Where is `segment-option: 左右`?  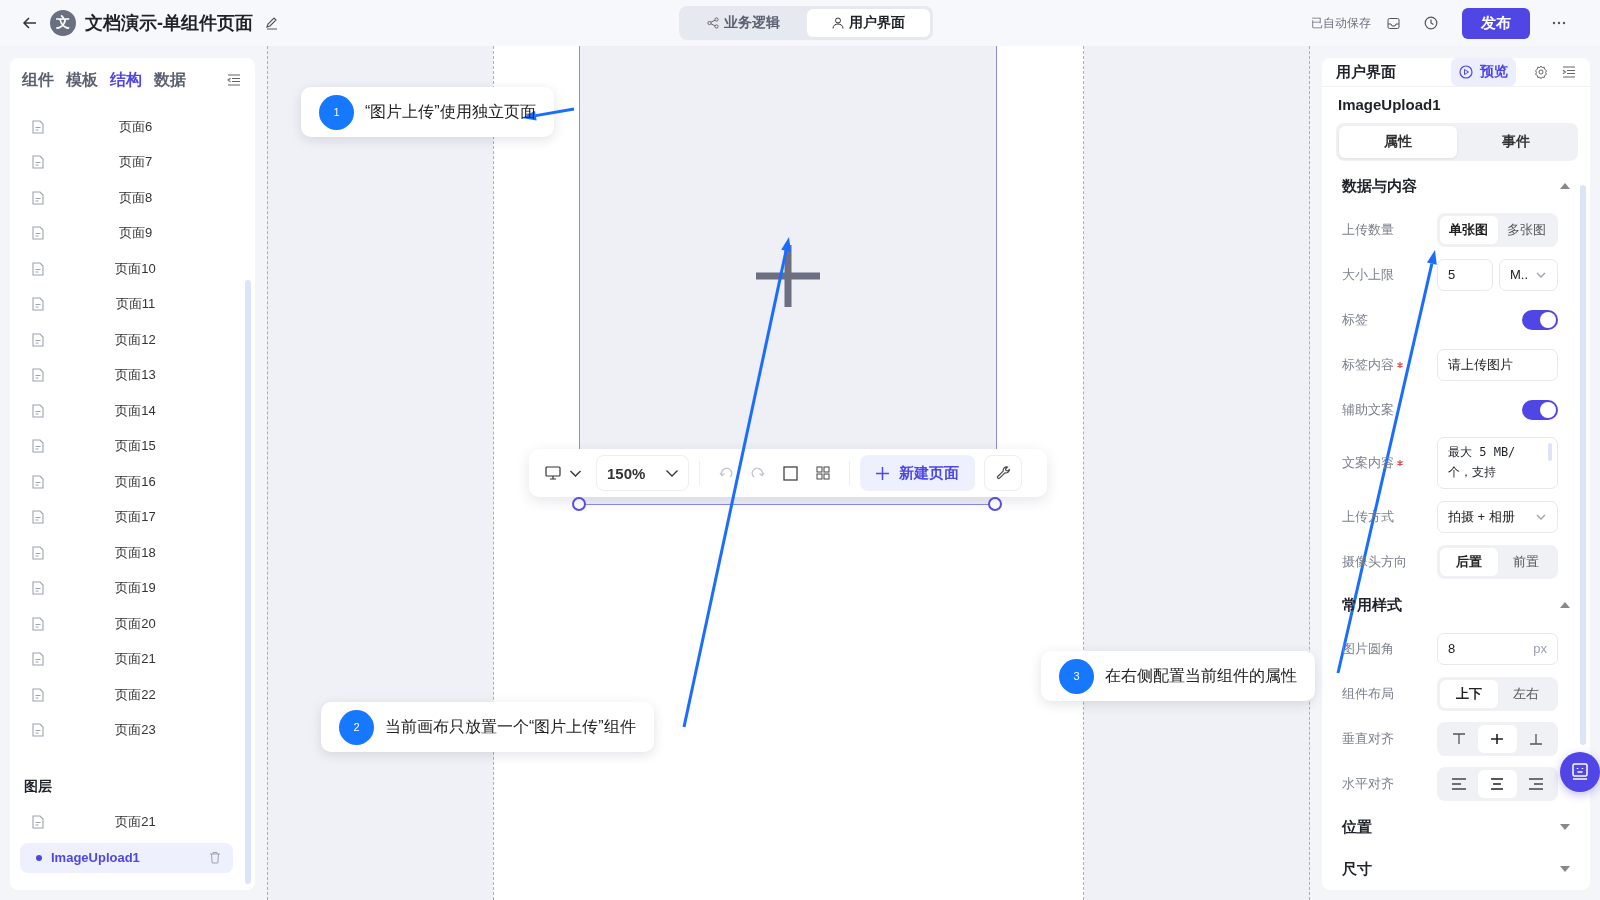 segment-option: 左右 is located at coordinates (1526, 693).